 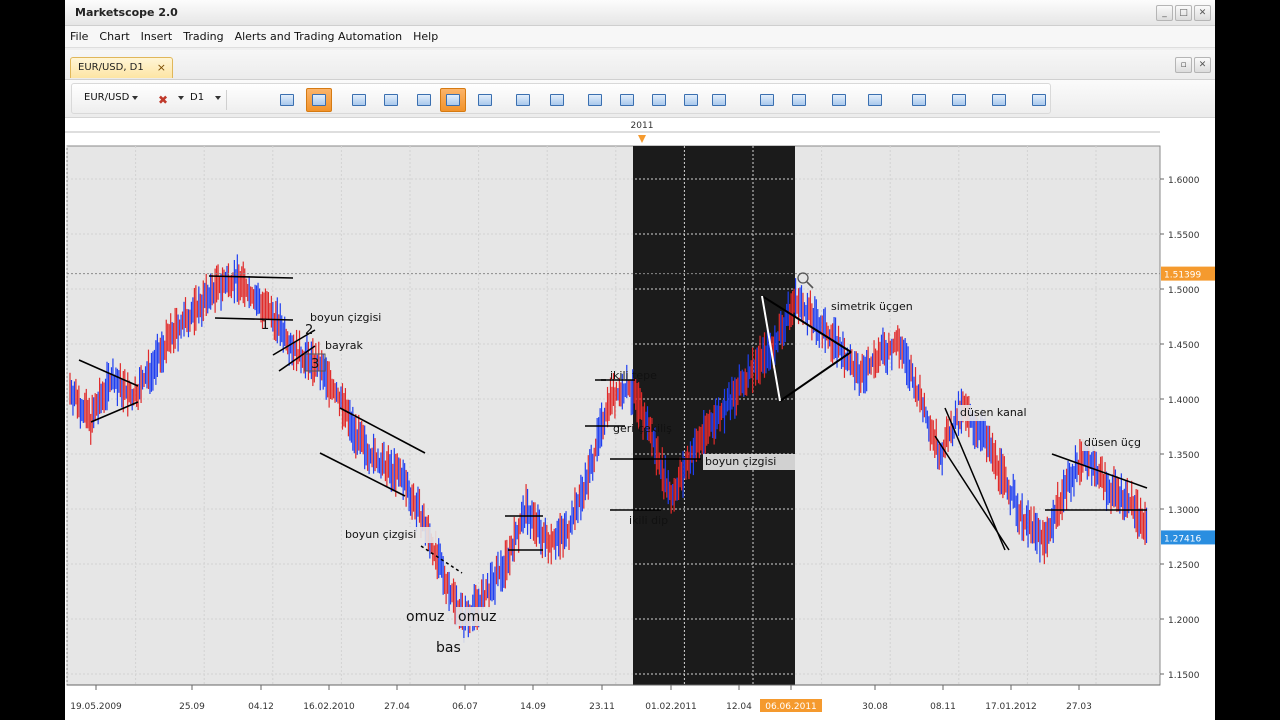 I want to click on ruler-icon-glyph, so click(x=659, y=100).